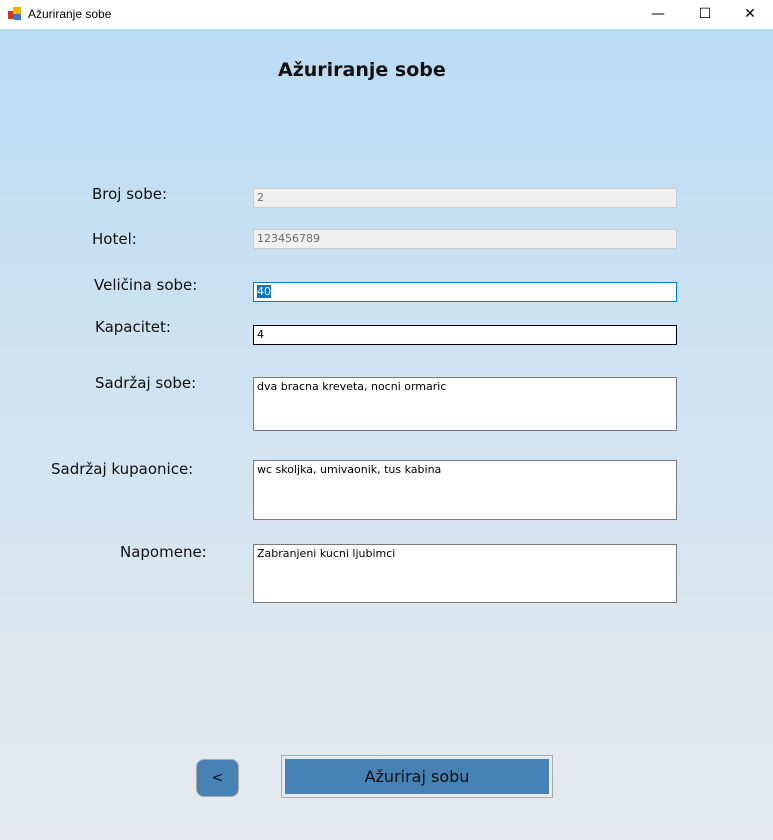 Image resolution: width=773 pixels, height=840 pixels. Describe the element at coordinates (465, 335) in the screenshot. I see `kapacitet-input: 4` at that location.